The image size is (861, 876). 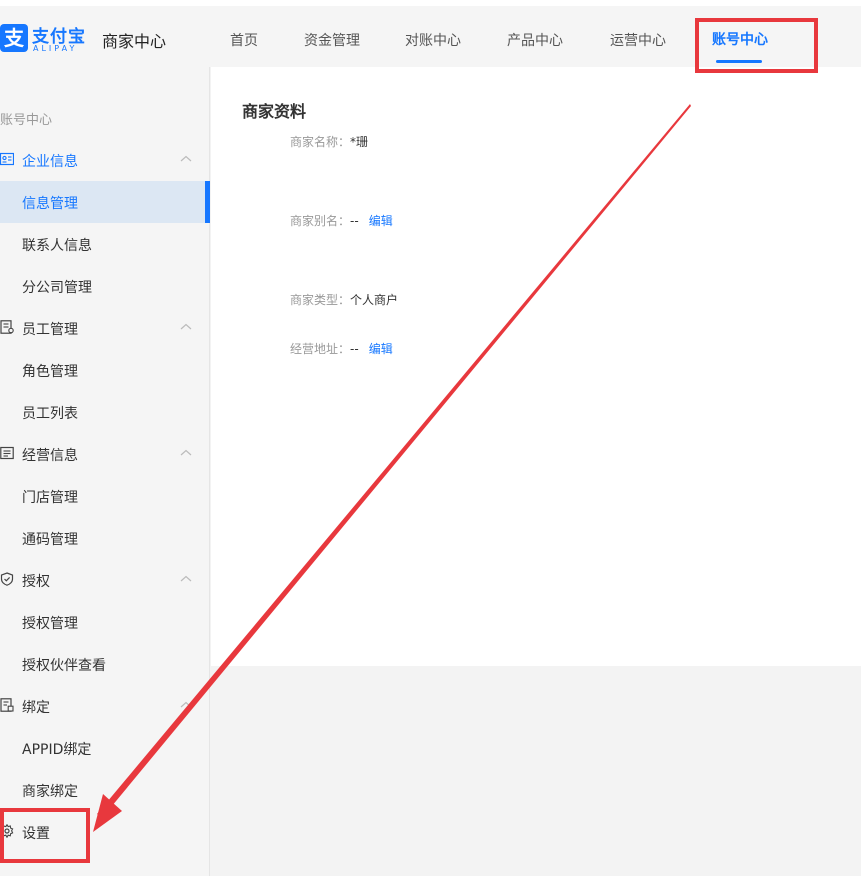 I want to click on logo-subtext: ALIPAY, so click(x=55, y=48).